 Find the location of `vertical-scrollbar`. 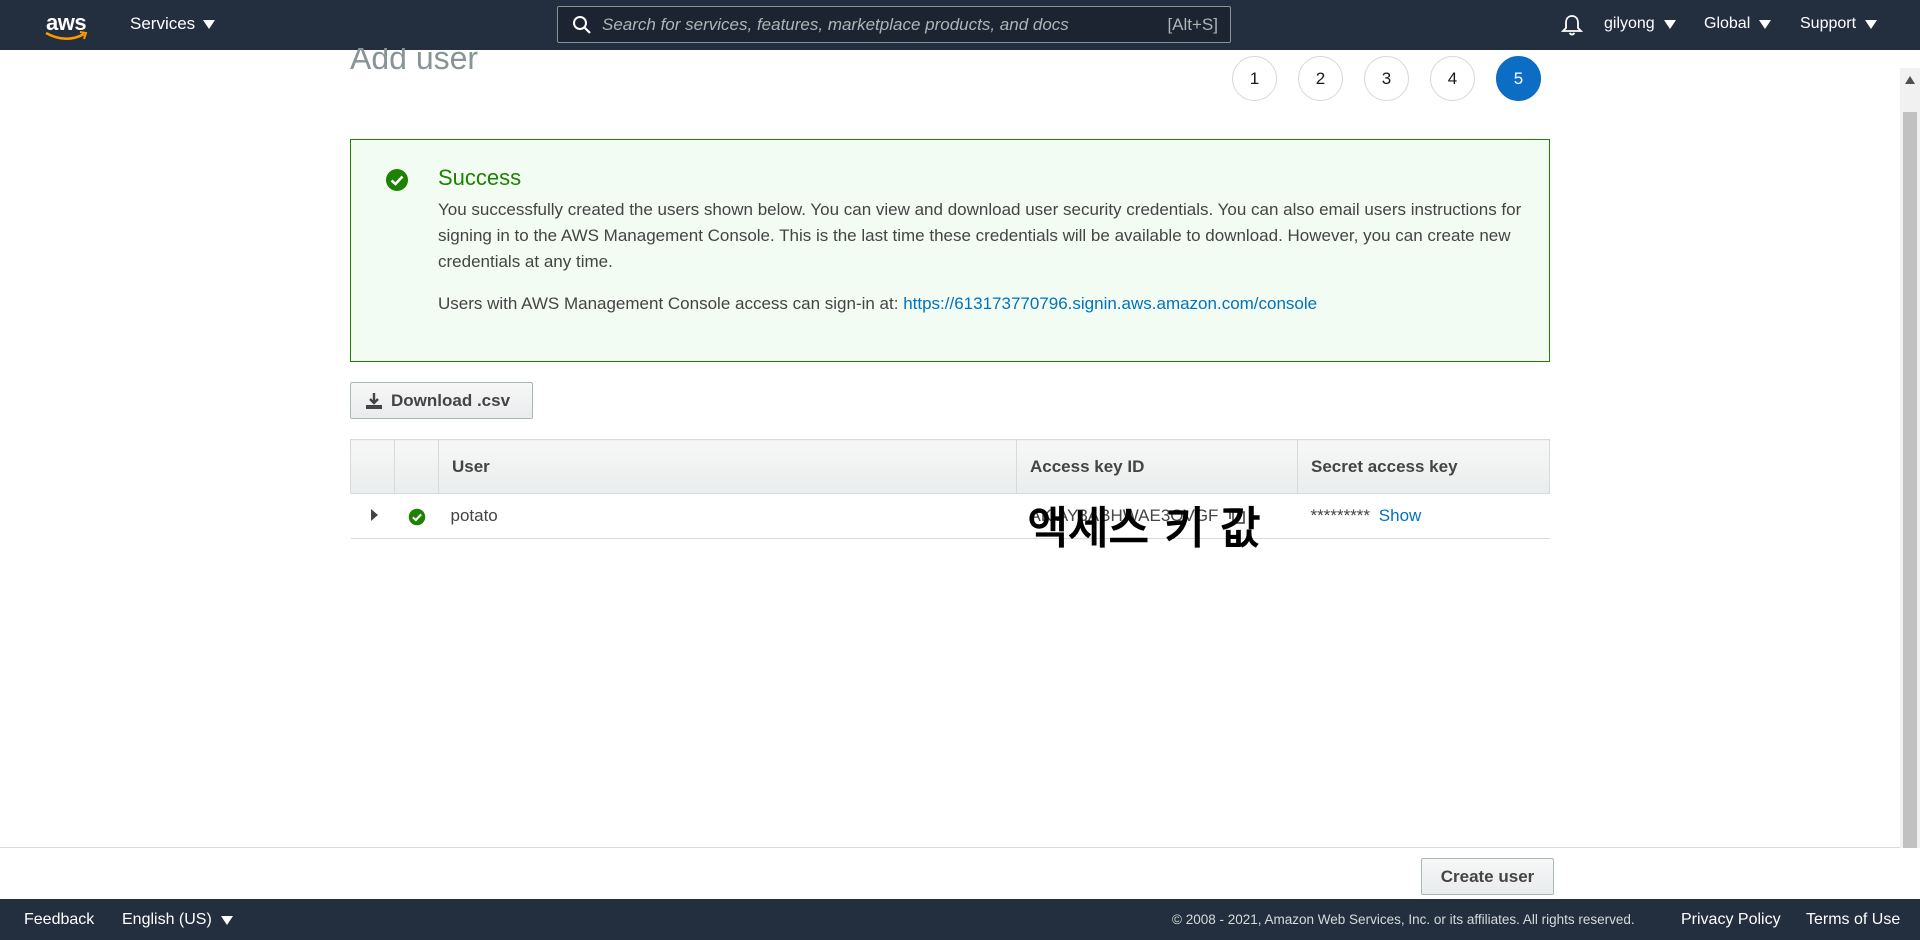

vertical-scrollbar is located at coordinates (1910, 458).